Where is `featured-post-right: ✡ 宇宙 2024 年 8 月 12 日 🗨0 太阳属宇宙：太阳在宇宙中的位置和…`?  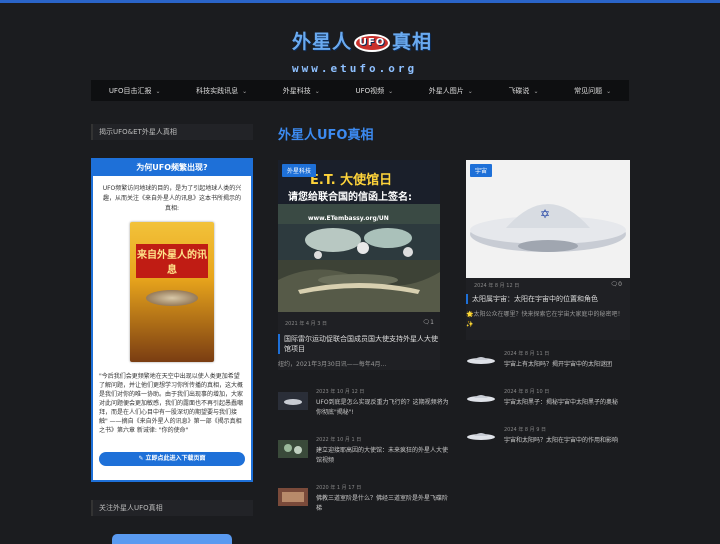 featured-post-right: ✡ 宇宙 2024 年 8 月 12 日 🗨0 太阳属宇宙：太阳在宇宙中的位置和… is located at coordinates (548, 250).